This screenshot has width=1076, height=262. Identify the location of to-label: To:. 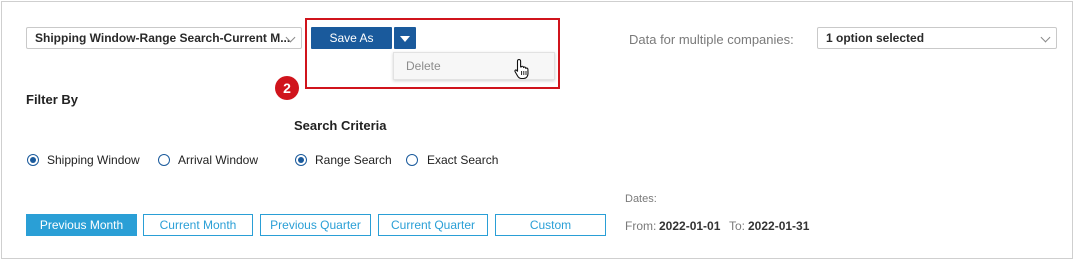
(737, 226).